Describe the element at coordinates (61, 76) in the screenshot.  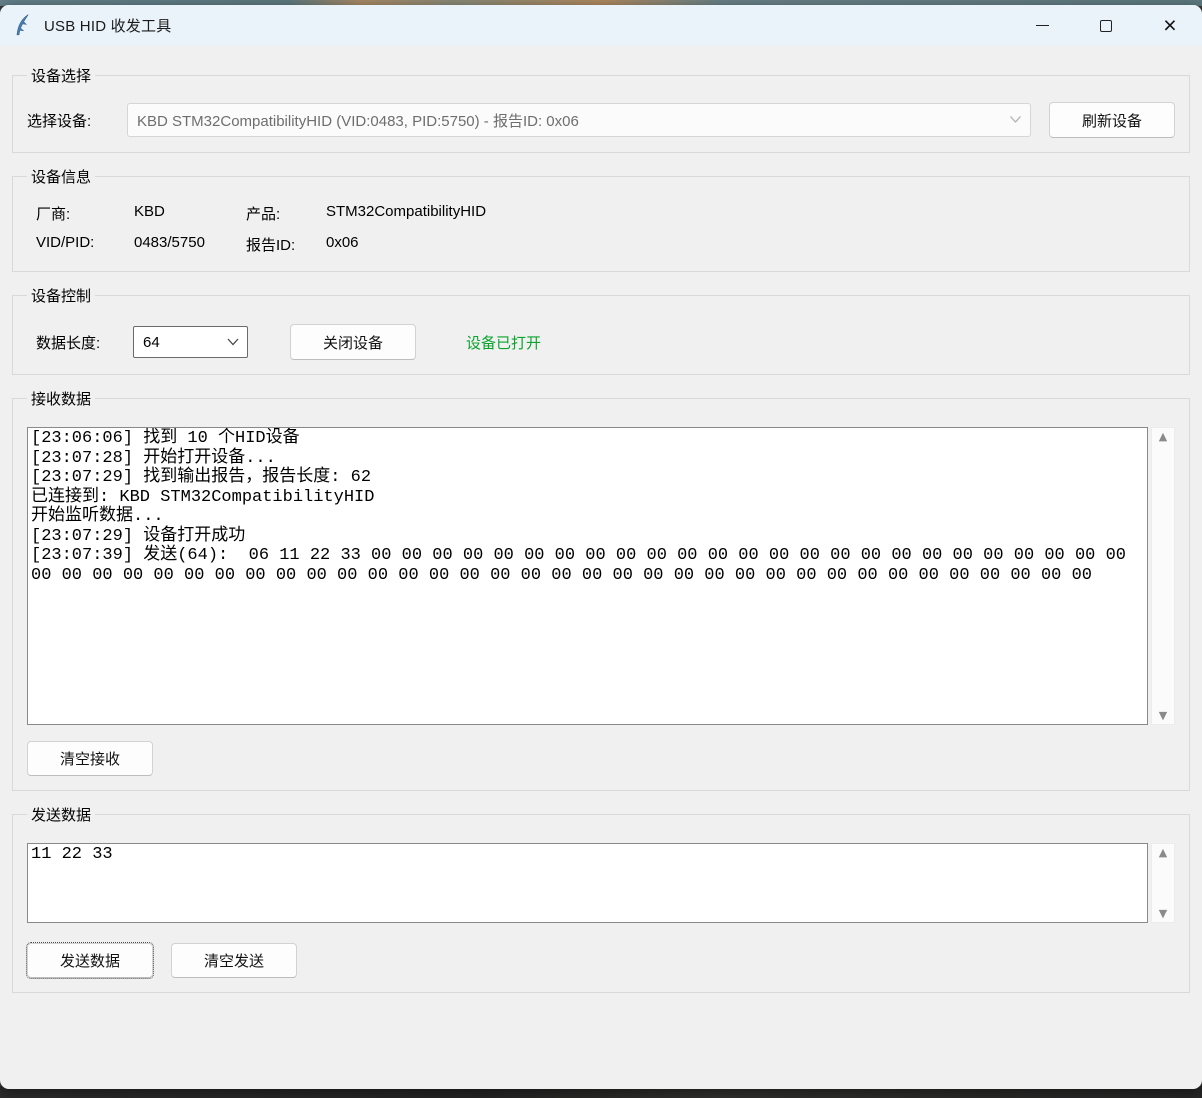
I see `device-selection-group-label: 设备选择` at that location.